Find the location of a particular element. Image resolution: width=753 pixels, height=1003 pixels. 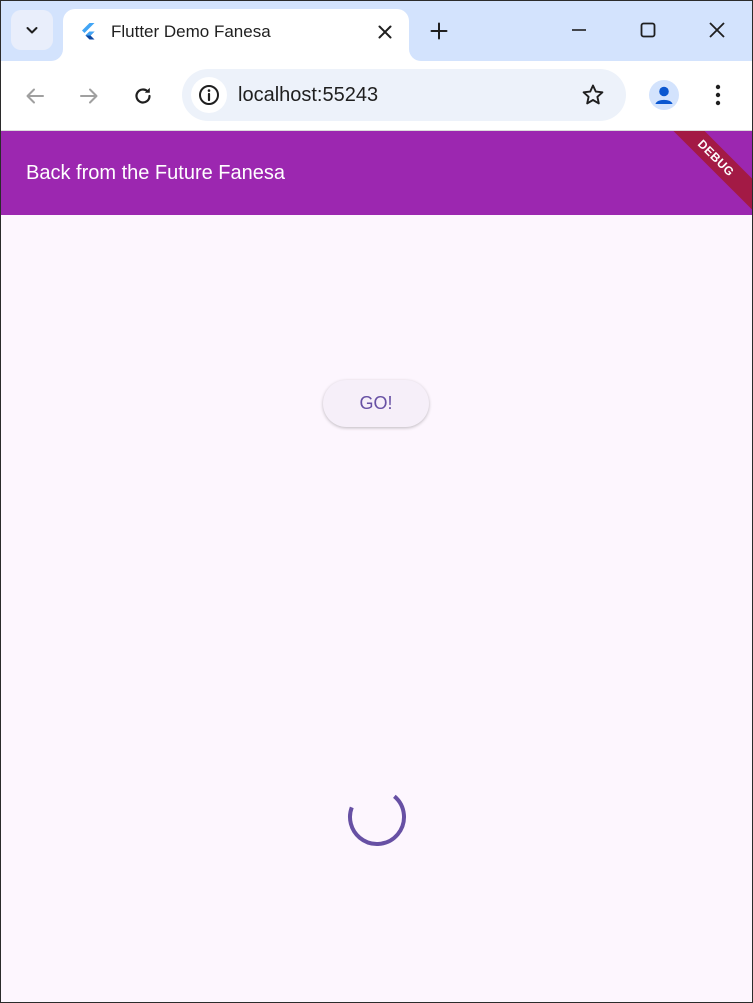

site-info-button is located at coordinates (209, 95).